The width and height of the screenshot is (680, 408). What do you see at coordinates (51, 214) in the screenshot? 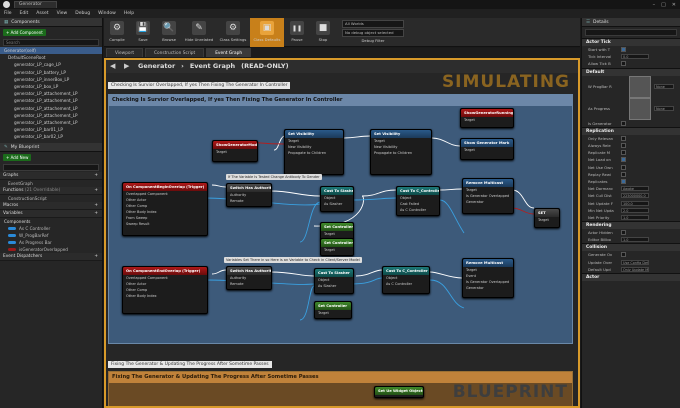
I see `variables-section: Variables +` at bounding box center [51, 214].